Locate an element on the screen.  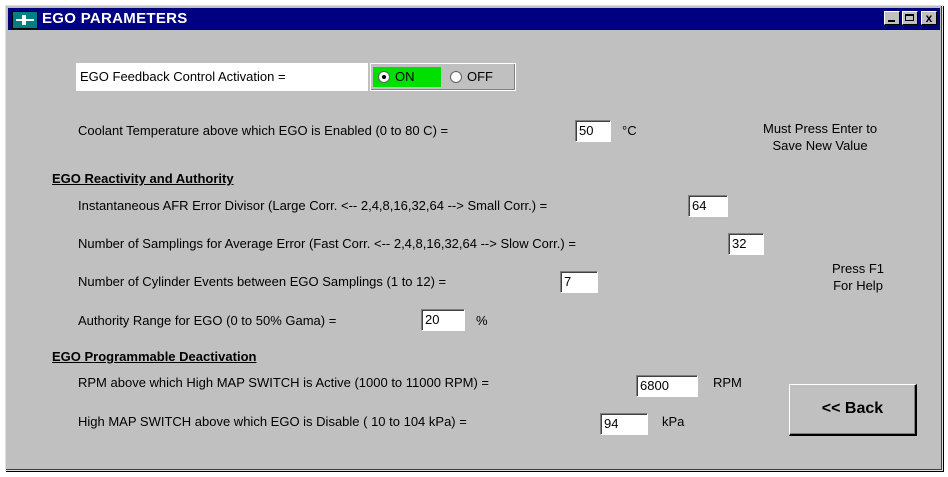
coolant-temp-unit: °C is located at coordinates (629, 130).